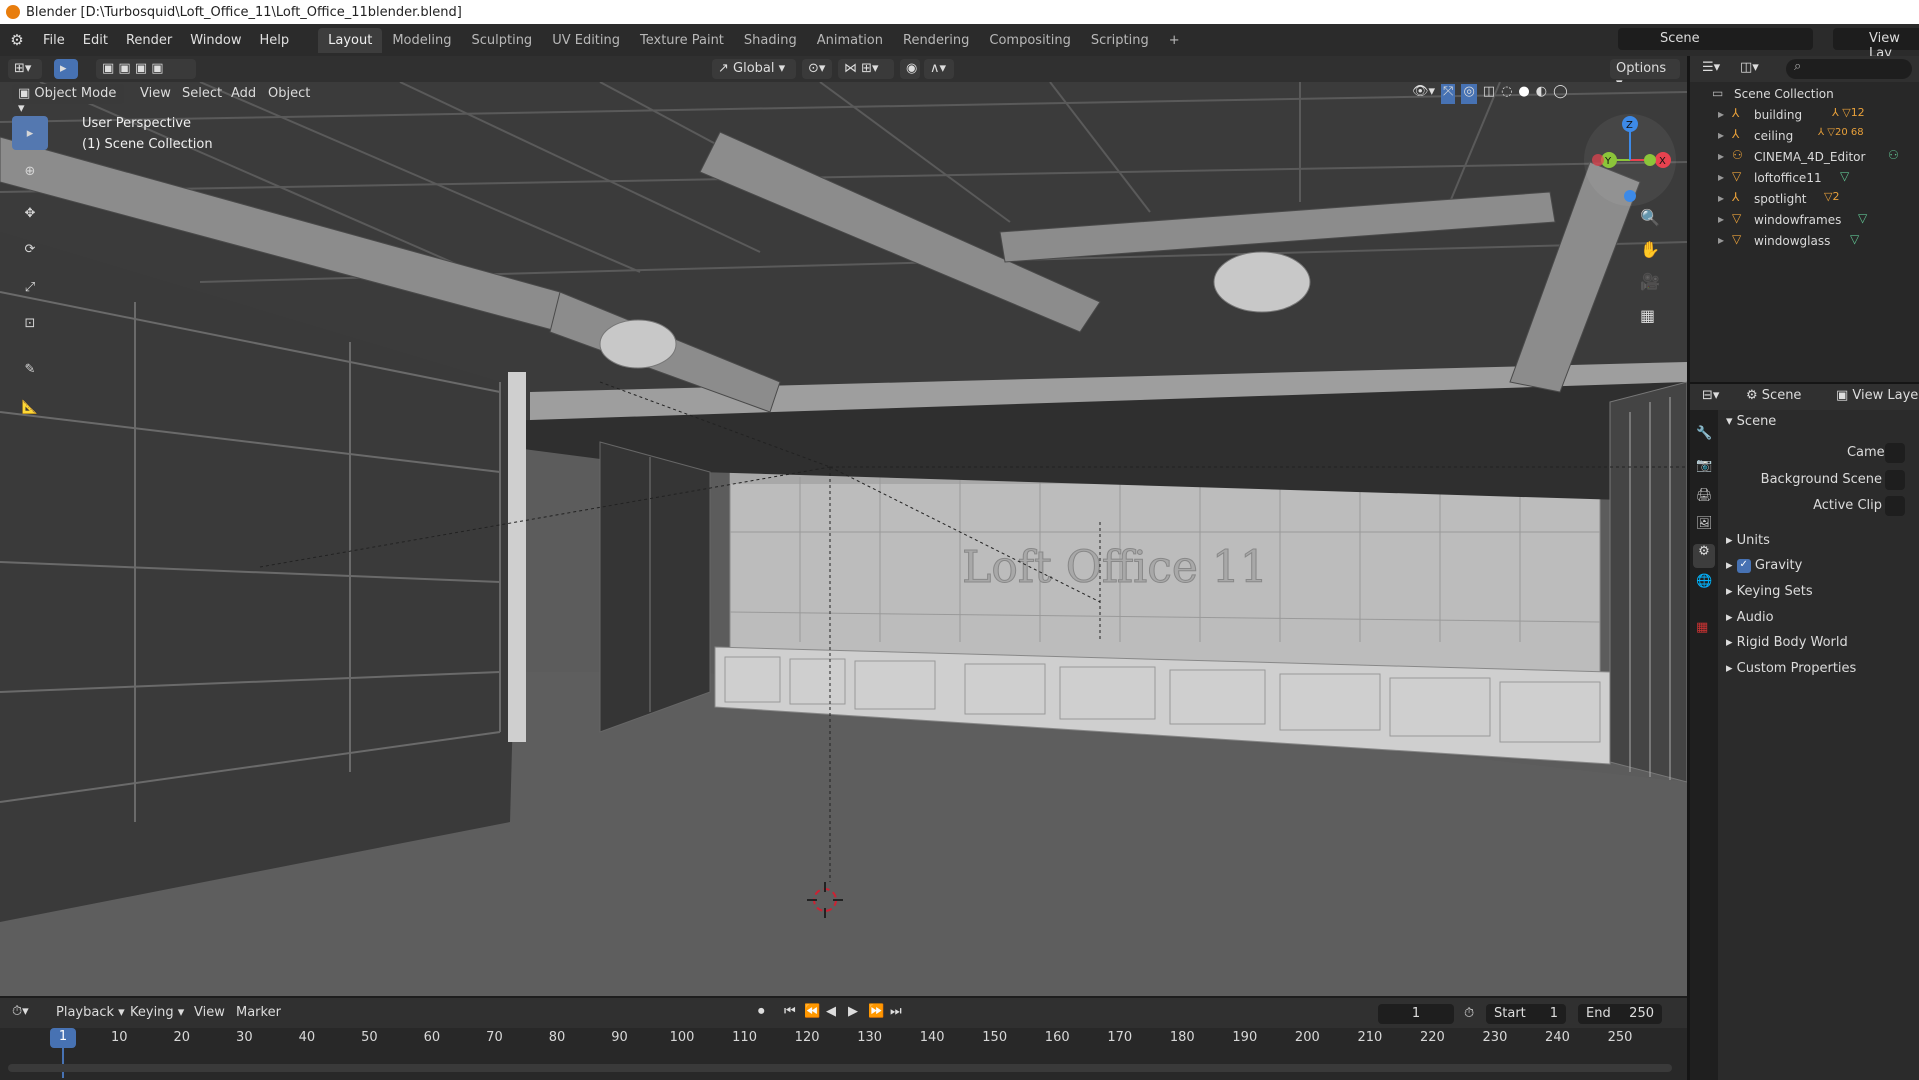  What do you see at coordinates (1560, 94) in the screenshot?
I see `rendered-shading-icon: ◯` at bounding box center [1560, 94].